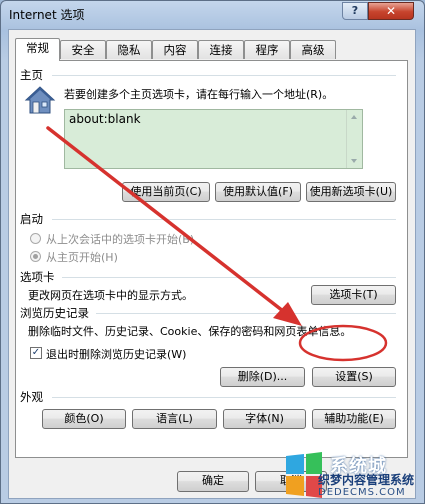 The image size is (425, 504). I want to click on startup-group-label: 启动, so click(31, 219).